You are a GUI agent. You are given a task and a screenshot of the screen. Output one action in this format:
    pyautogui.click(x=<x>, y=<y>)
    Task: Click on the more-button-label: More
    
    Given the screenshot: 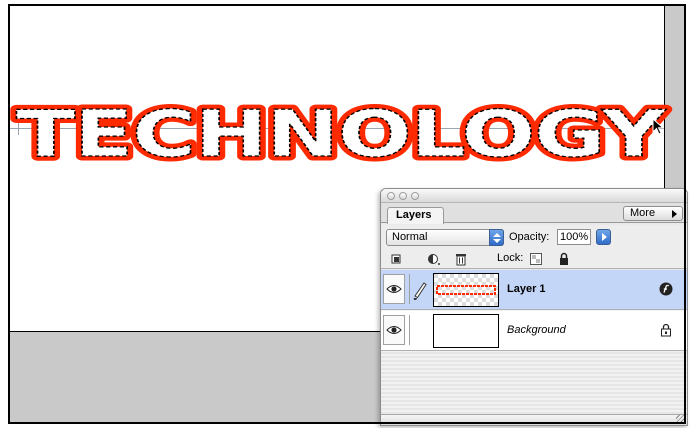 What is the action you would take?
    pyautogui.click(x=643, y=213)
    